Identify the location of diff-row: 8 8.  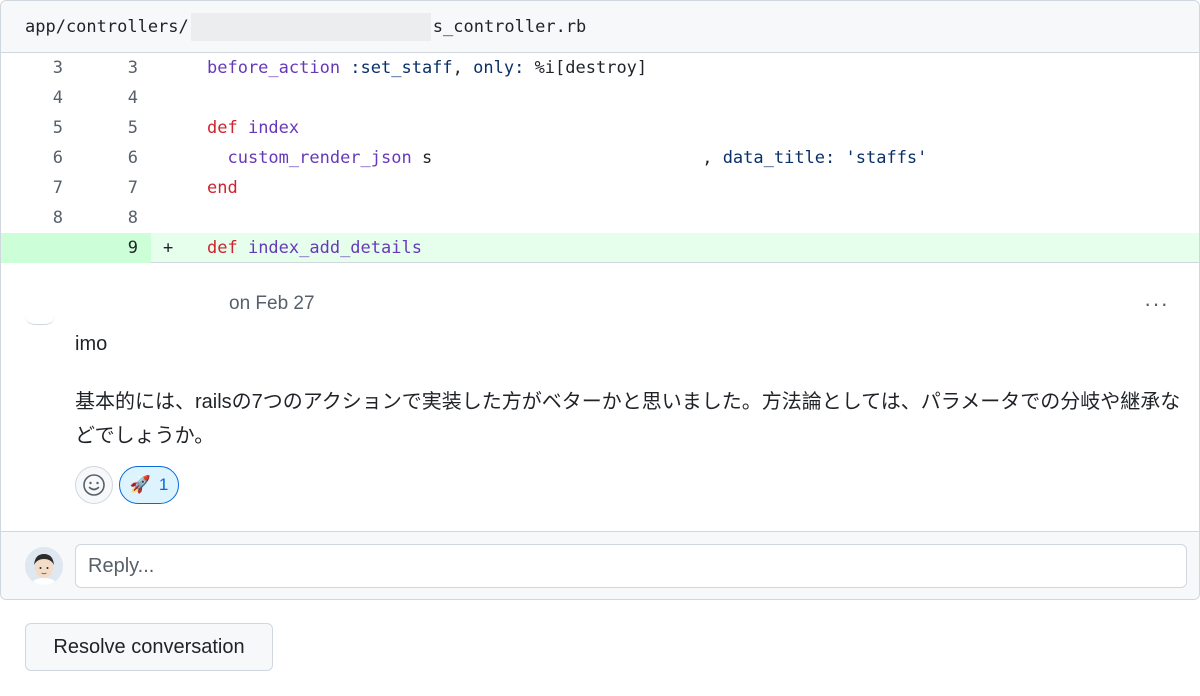
(600, 218).